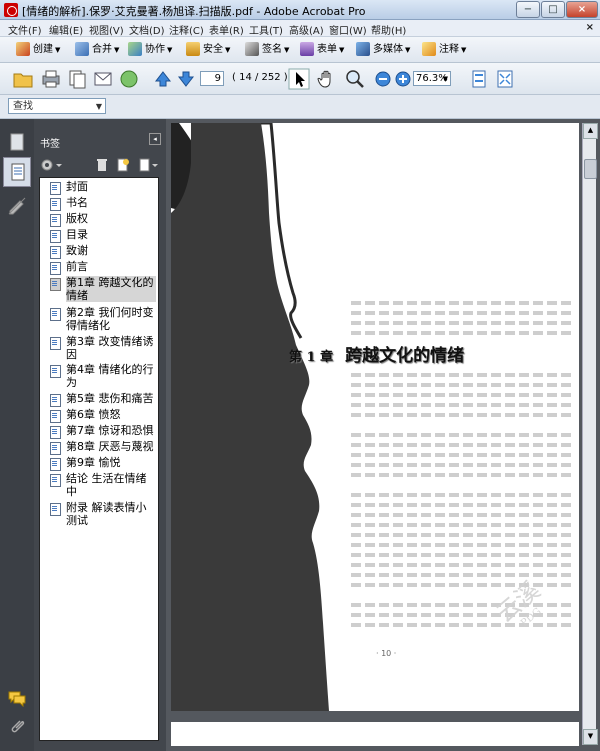 The width and height of the screenshot is (600, 751). I want to click on combine-icon, so click(82, 49).